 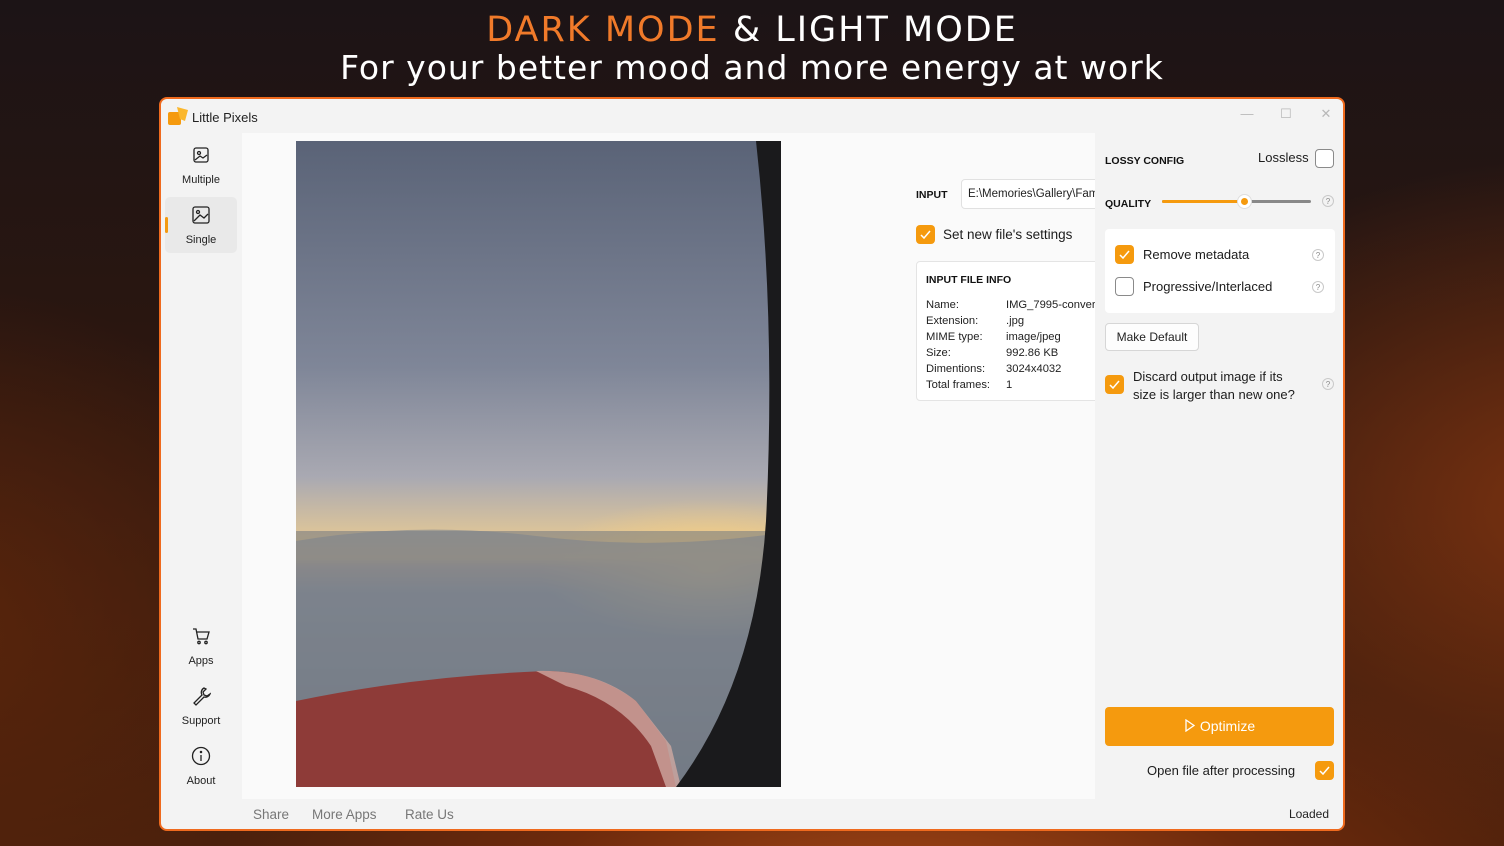 I want to click on minimize-button: —, so click(x=1247, y=114).